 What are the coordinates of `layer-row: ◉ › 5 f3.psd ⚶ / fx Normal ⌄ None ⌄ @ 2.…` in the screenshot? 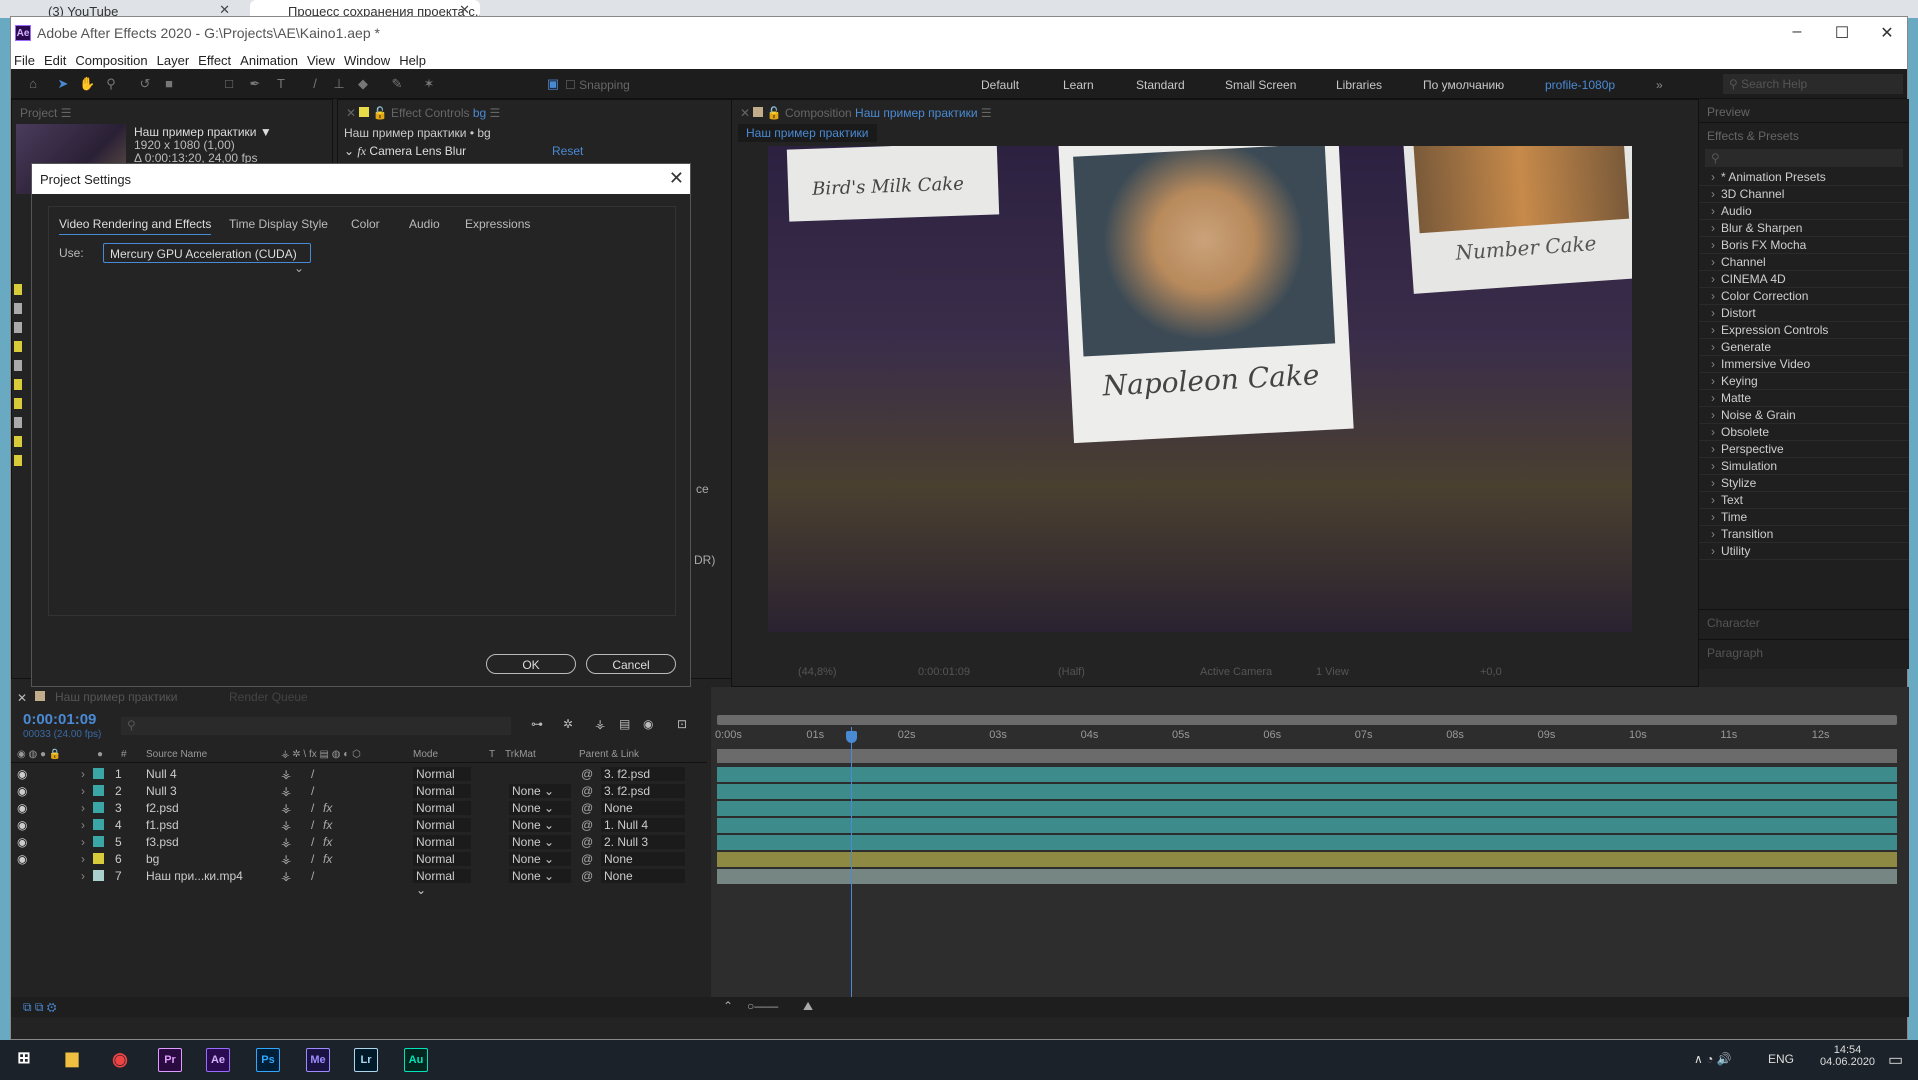 It's located at (359, 848).